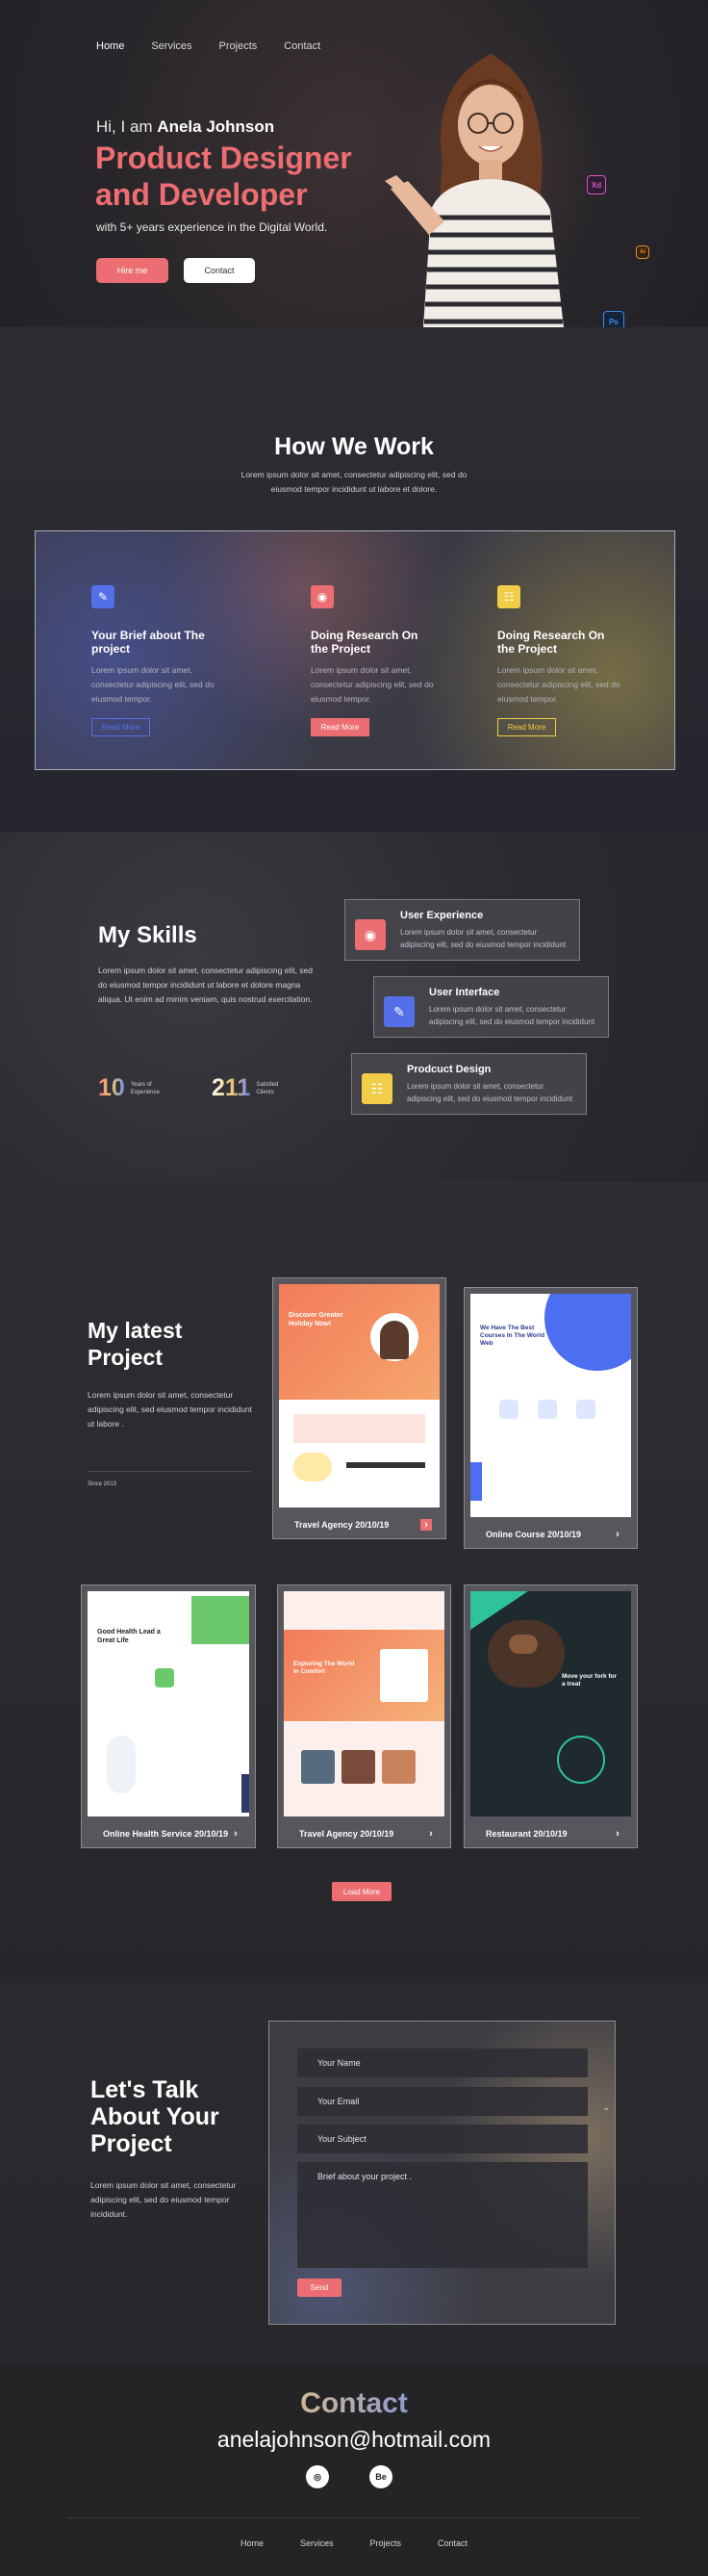  What do you see at coordinates (596, 185) in the screenshot?
I see `xd-icon: Xd` at bounding box center [596, 185].